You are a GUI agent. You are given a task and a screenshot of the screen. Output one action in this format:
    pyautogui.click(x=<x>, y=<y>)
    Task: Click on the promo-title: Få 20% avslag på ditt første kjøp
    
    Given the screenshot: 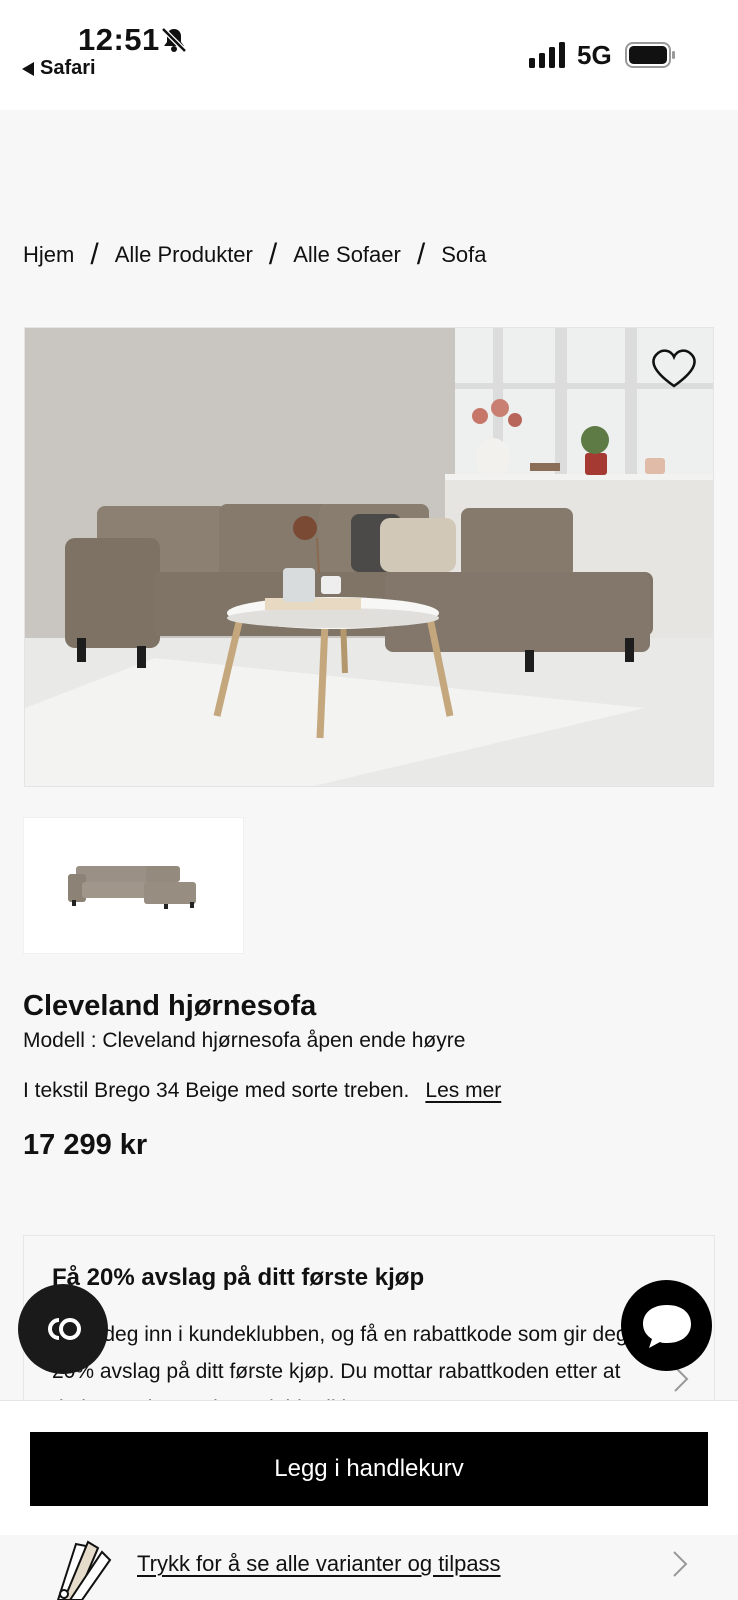 What is the action you would take?
    pyautogui.click(x=238, y=1277)
    